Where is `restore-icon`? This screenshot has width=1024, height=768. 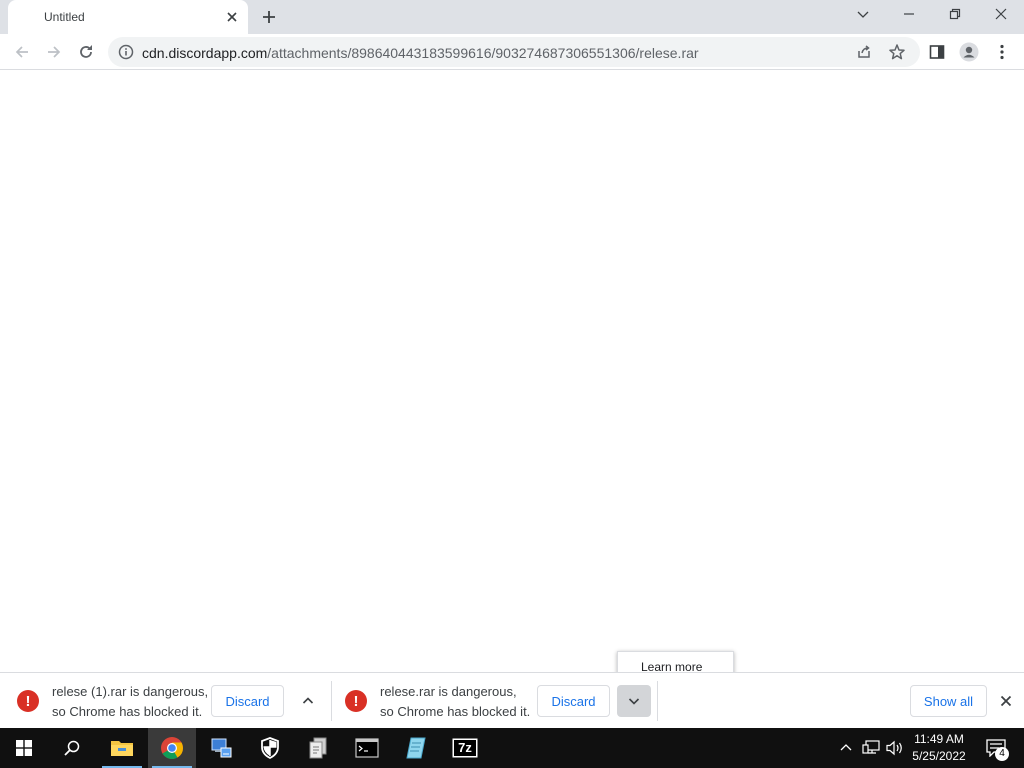
restore-icon is located at coordinates (955, 15).